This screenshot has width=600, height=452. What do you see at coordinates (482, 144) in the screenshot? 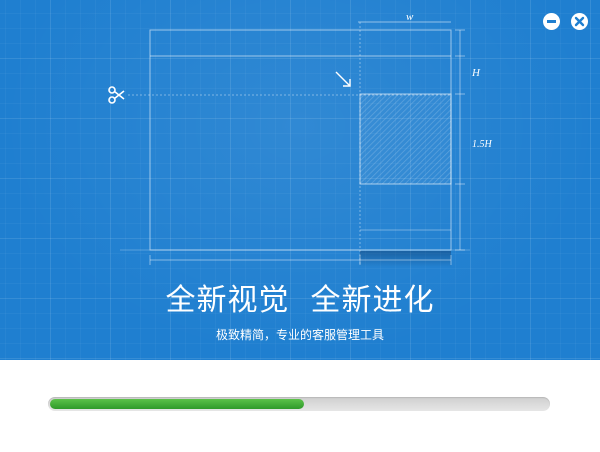
I see `ratio-label: 1.5H` at bounding box center [482, 144].